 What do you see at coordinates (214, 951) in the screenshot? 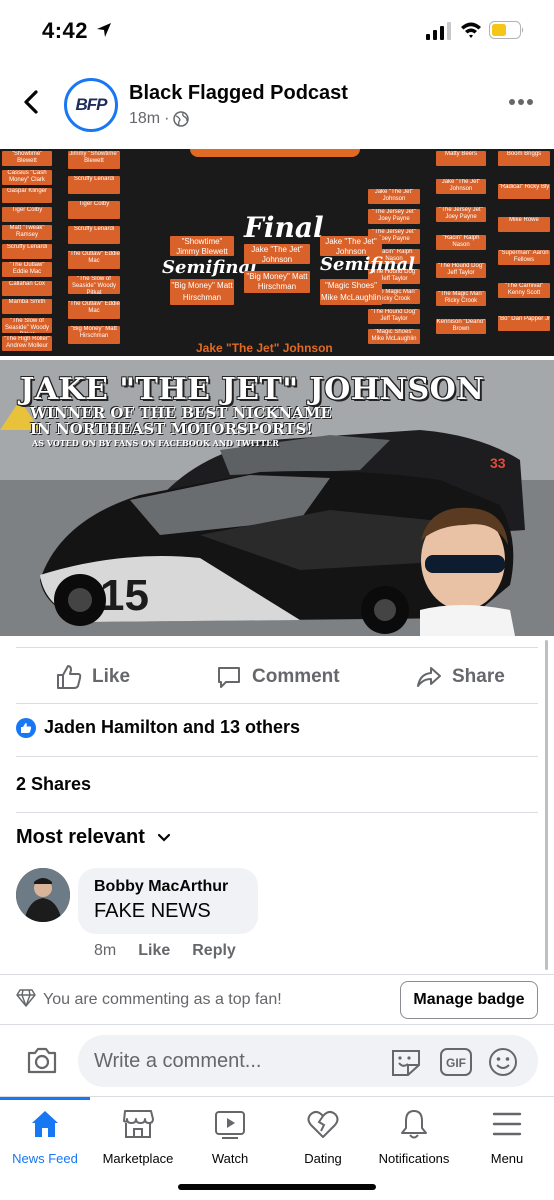
I see `comment-reply-button: Reply` at bounding box center [214, 951].